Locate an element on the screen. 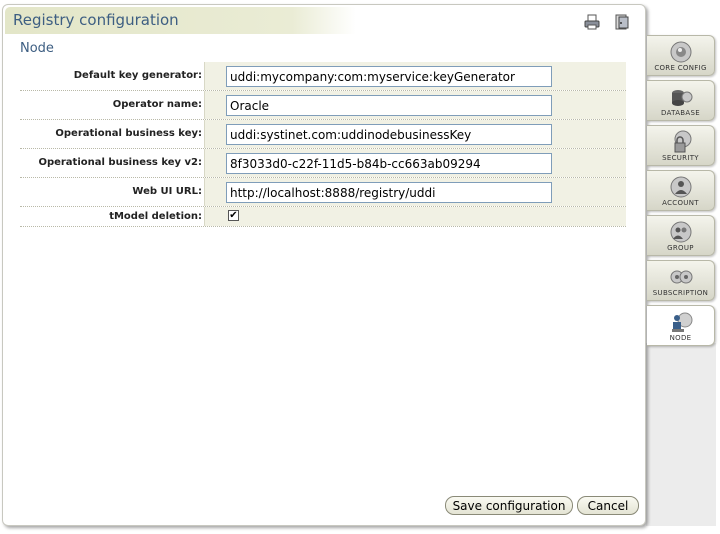 This screenshot has width=720, height=534. subscription-icon is located at coordinates (681, 277).